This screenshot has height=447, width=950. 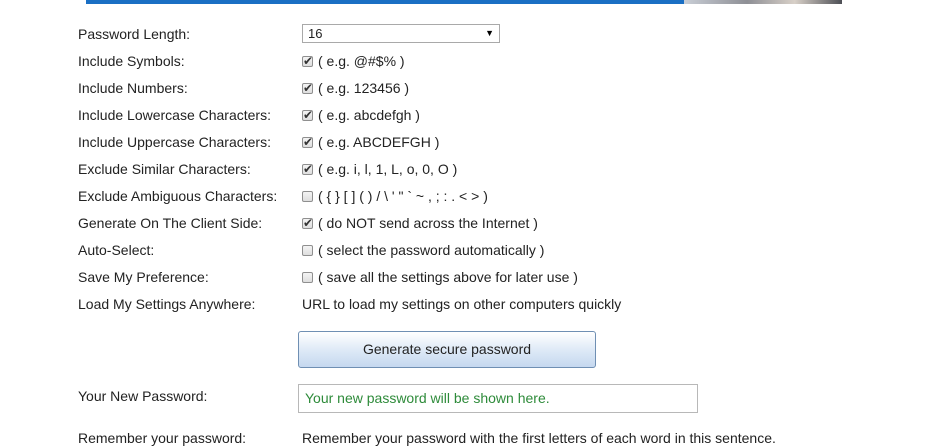 What do you see at coordinates (307, 196) in the screenshot?
I see `exclude-ambiguous-checkbox` at bounding box center [307, 196].